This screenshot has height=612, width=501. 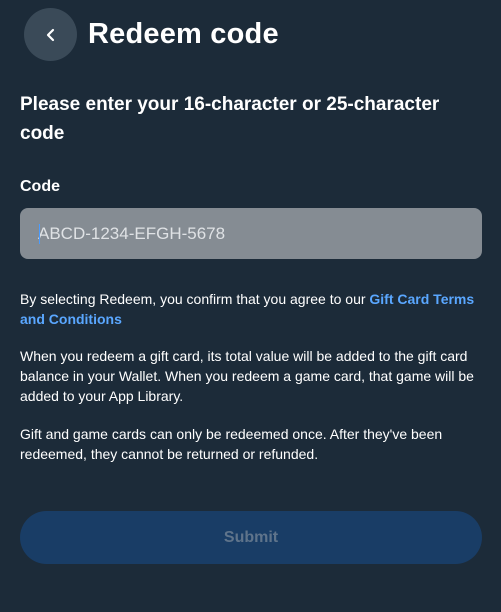 I want to click on back-button, so click(x=50, y=34).